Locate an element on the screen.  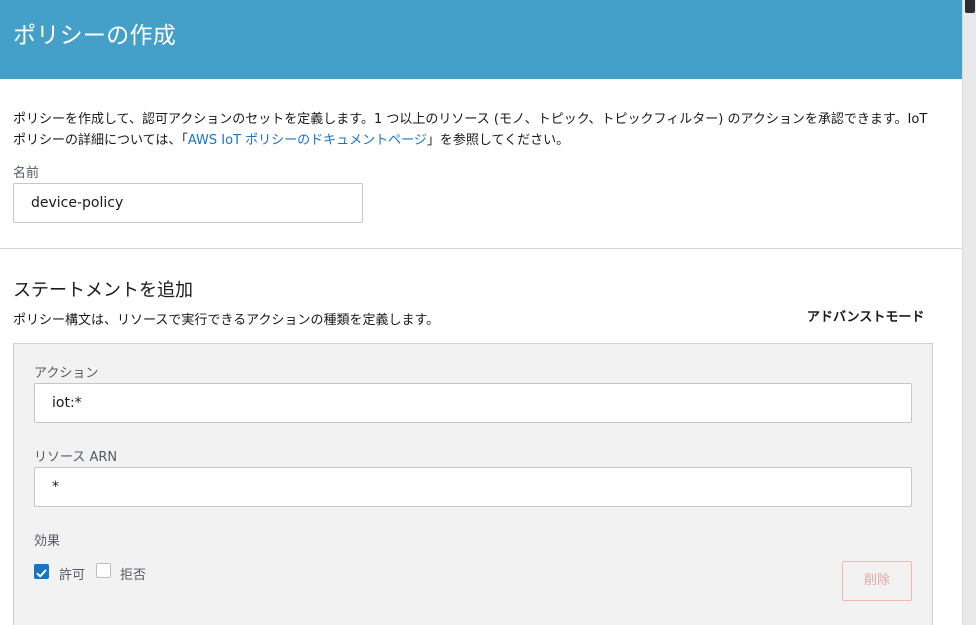
resource-arn-input: * is located at coordinates (473, 487).